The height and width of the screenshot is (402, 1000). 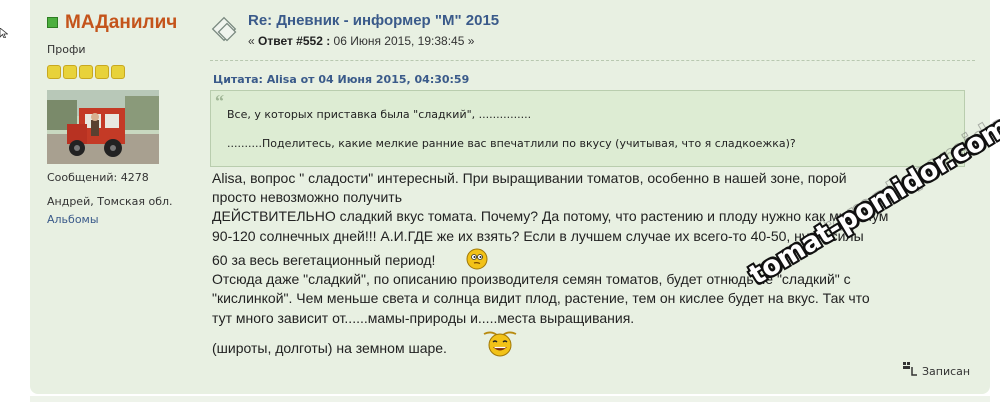 I want to click on avatar, so click(x=103, y=127).